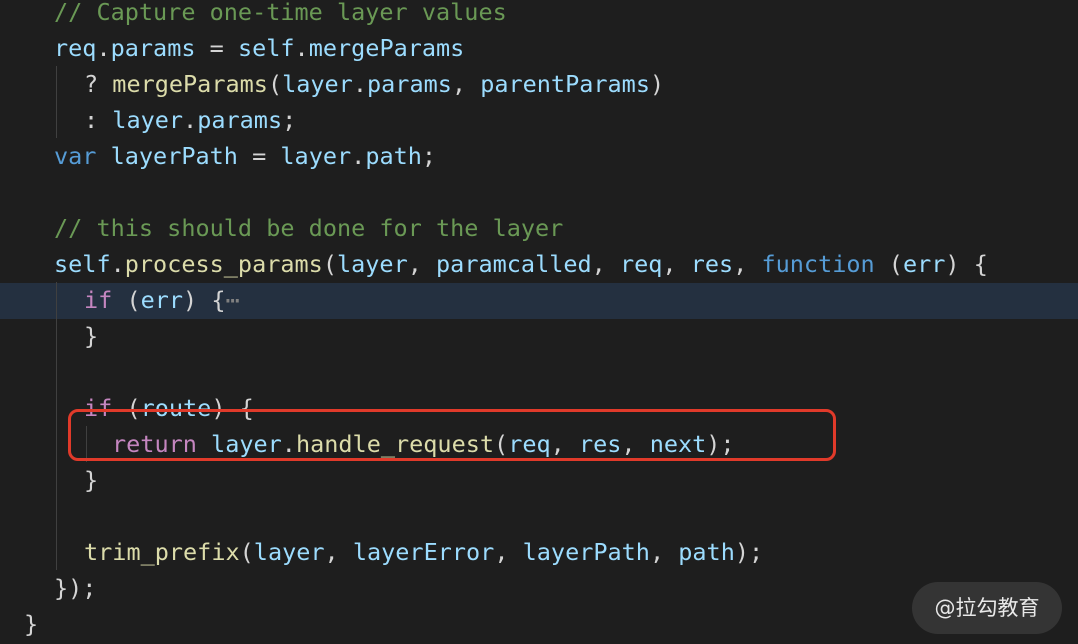  What do you see at coordinates (75, 156) in the screenshot?
I see `code-token: var` at bounding box center [75, 156].